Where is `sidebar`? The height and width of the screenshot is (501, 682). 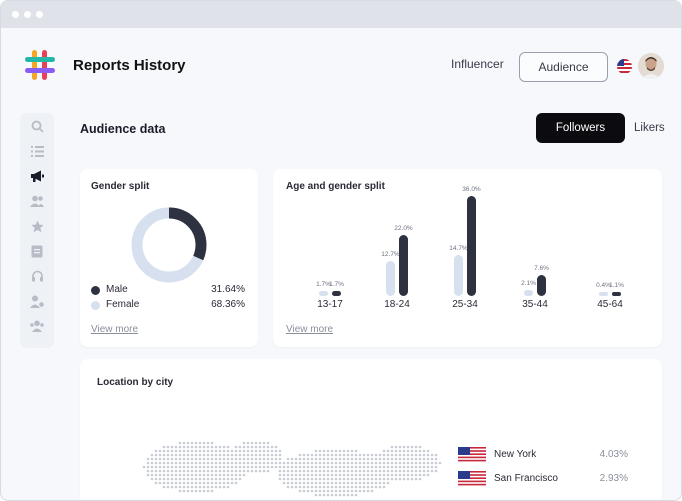 sidebar is located at coordinates (37, 230).